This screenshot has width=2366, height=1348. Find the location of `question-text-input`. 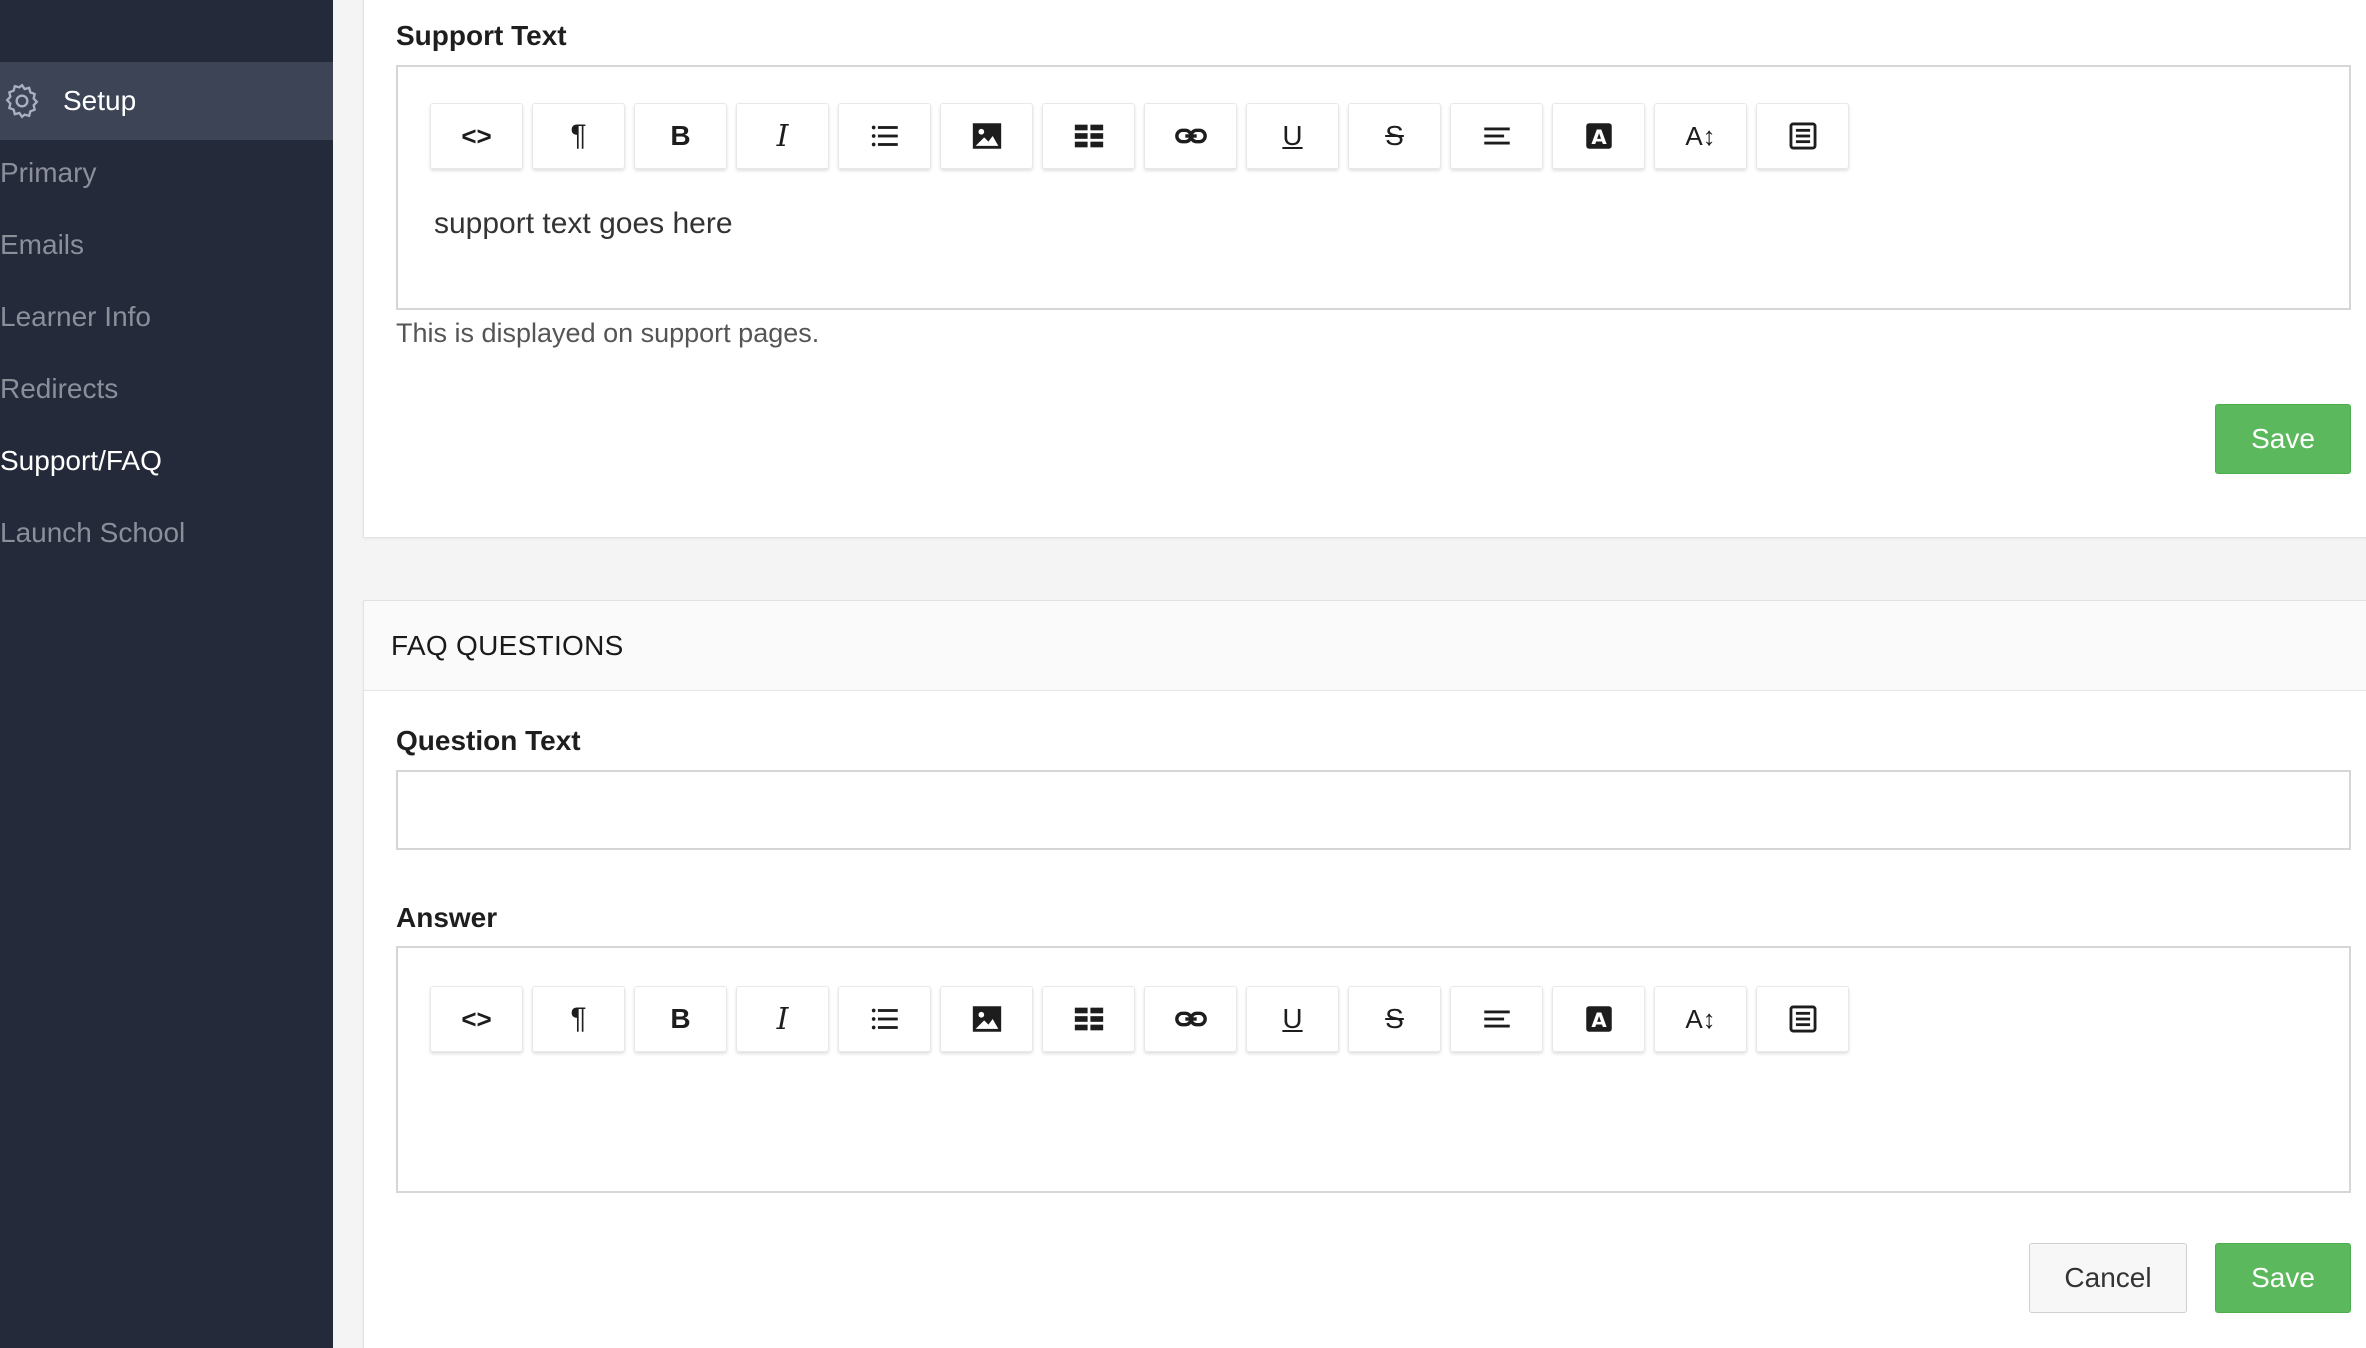

question-text-input is located at coordinates (1373, 810).